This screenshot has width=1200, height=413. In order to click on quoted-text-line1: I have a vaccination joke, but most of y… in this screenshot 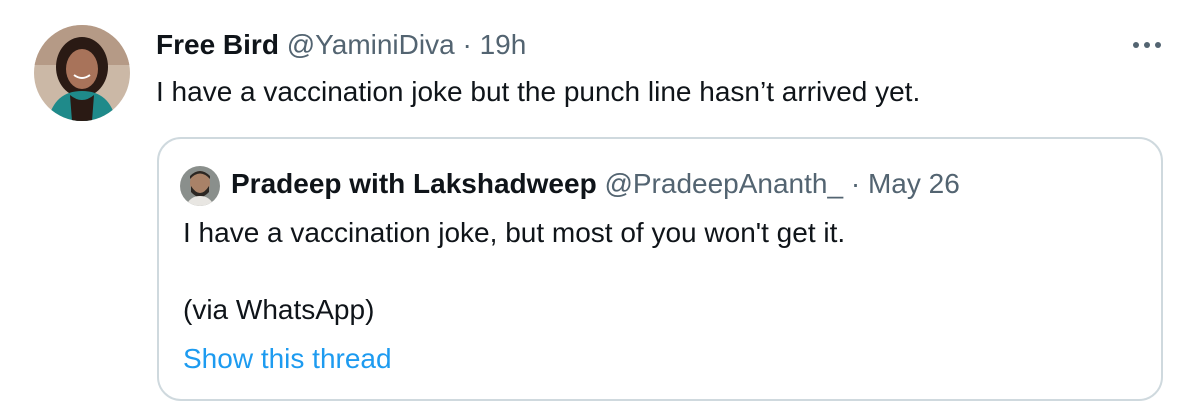, I will do `click(514, 232)`.